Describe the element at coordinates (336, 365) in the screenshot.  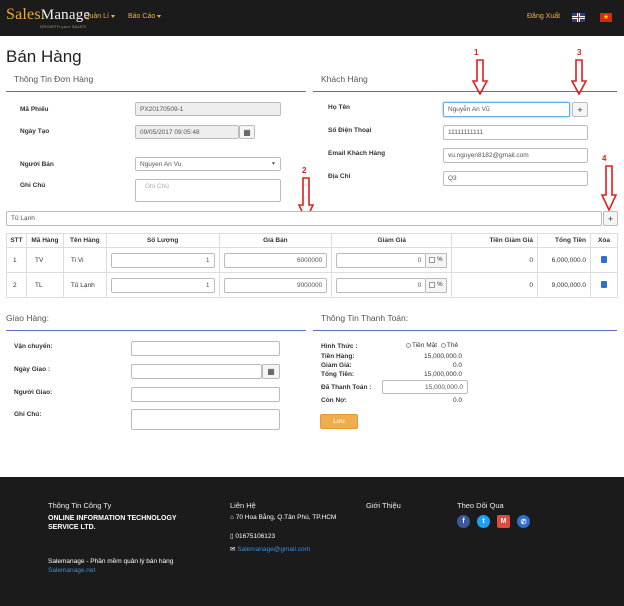
I see `discount-label: Giảm Giá:` at that location.